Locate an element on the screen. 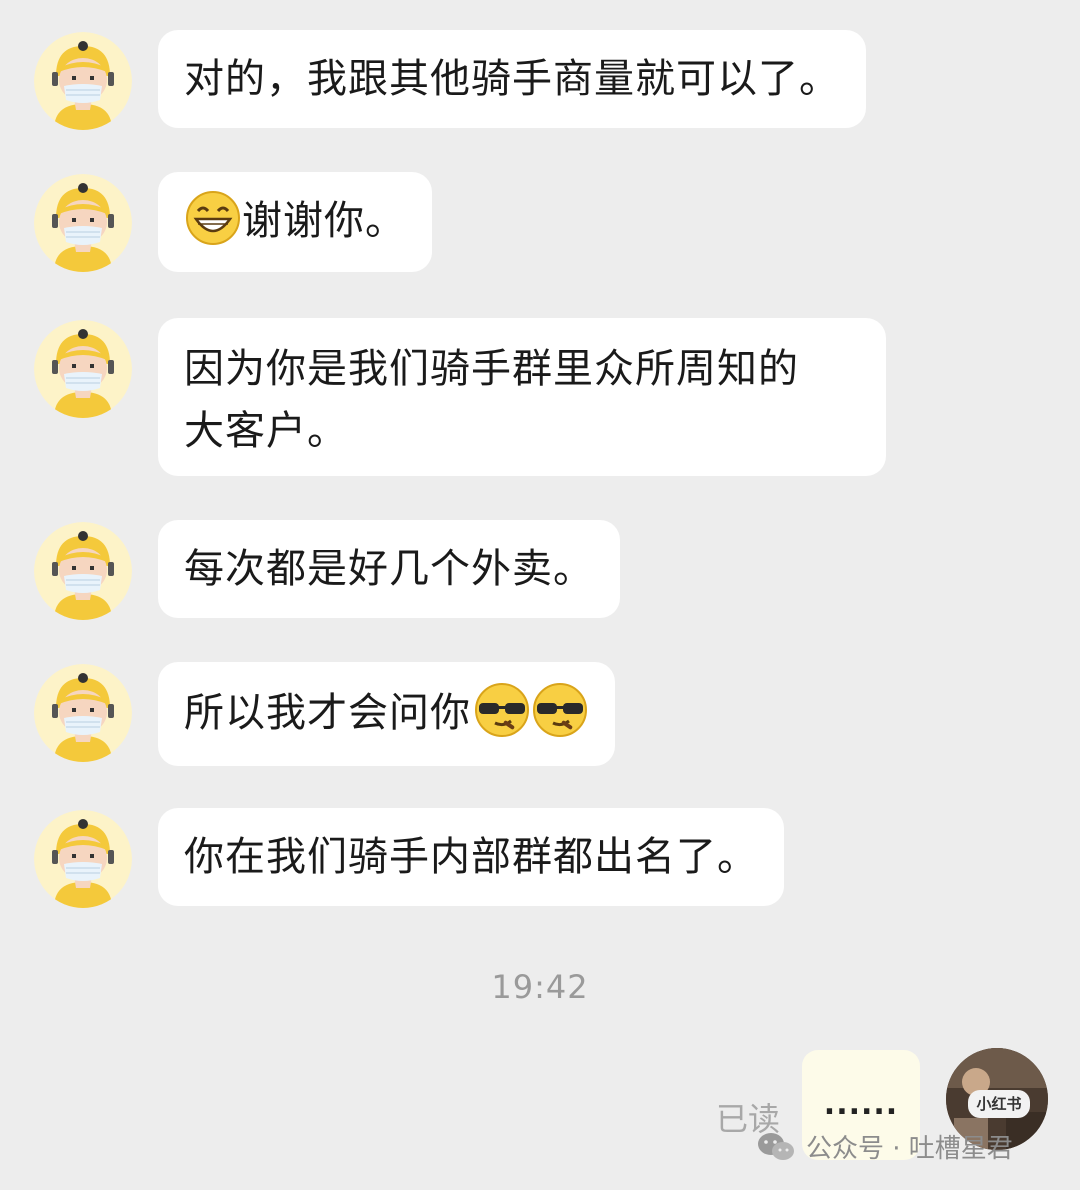 Image resolution: width=1080 pixels, height=1190 pixels. avatar-badge-label: 小红书 is located at coordinates (999, 1104).